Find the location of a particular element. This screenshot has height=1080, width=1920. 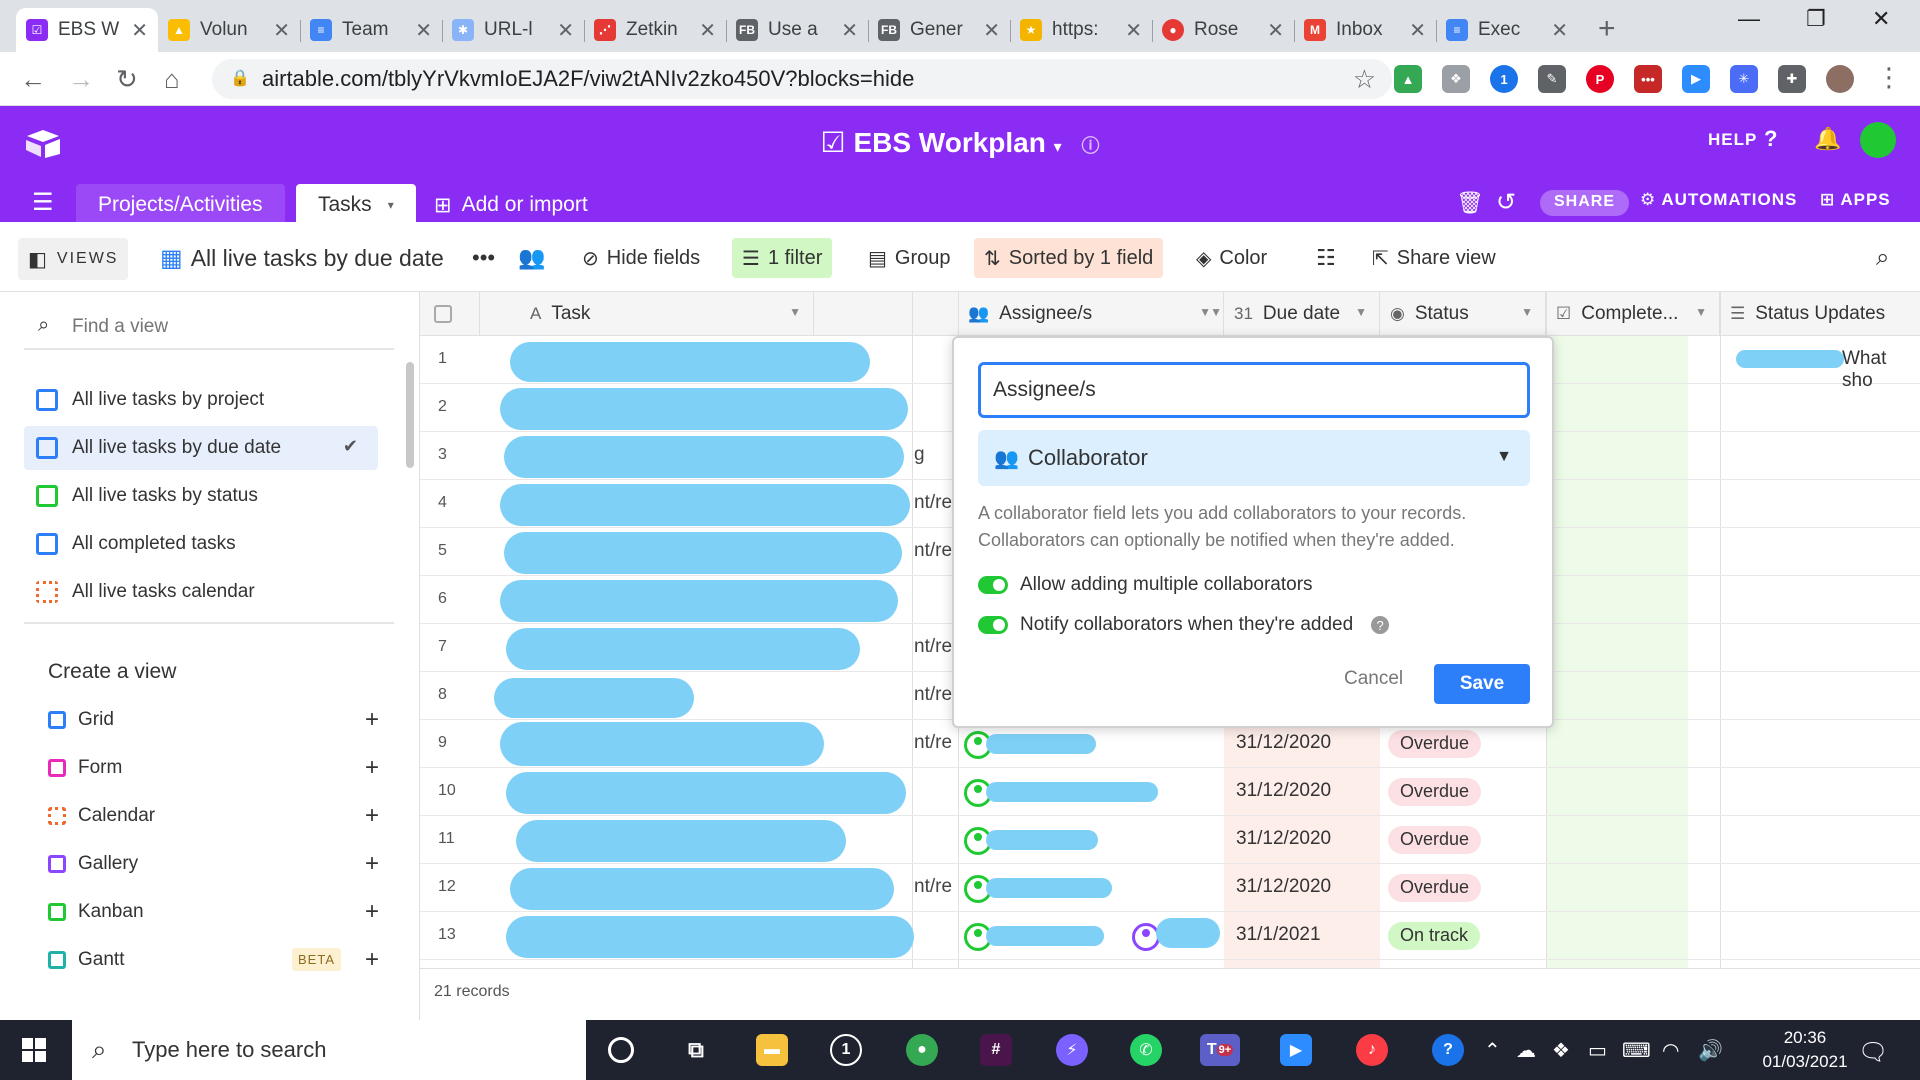

table-row: 11 31/12/2020 Overdue is located at coordinates (1170, 840).